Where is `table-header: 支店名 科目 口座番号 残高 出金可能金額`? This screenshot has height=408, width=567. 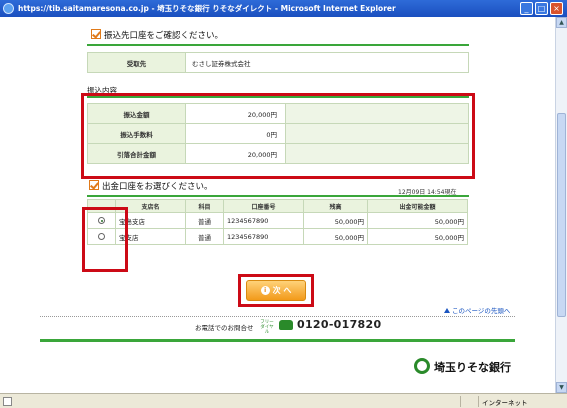
table-header: 支店名 科目 口座番号 残高 出金可能金額 is located at coordinates (277, 206).